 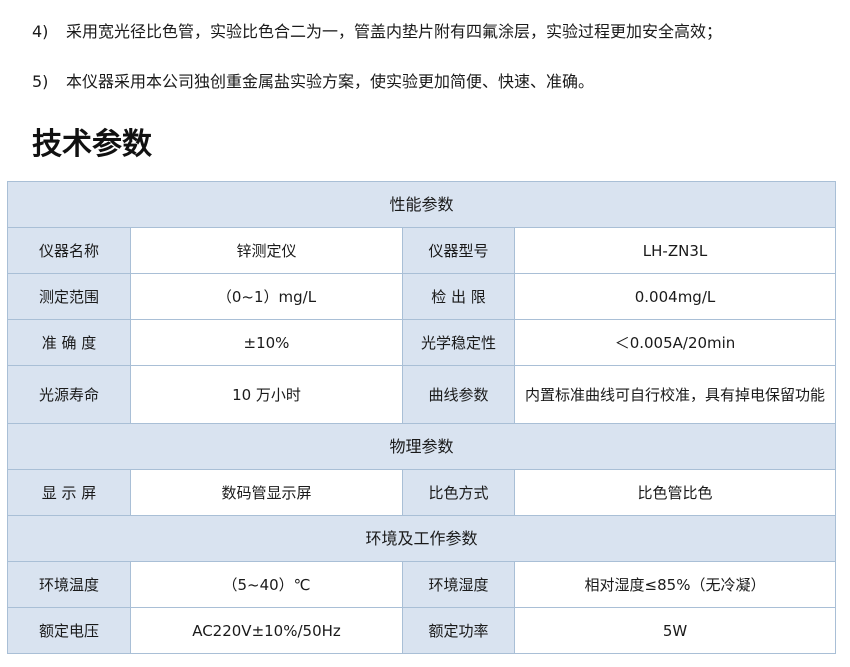 What do you see at coordinates (69, 250) in the screenshot?
I see `param-label: 仪器名称` at bounding box center [69, 250].